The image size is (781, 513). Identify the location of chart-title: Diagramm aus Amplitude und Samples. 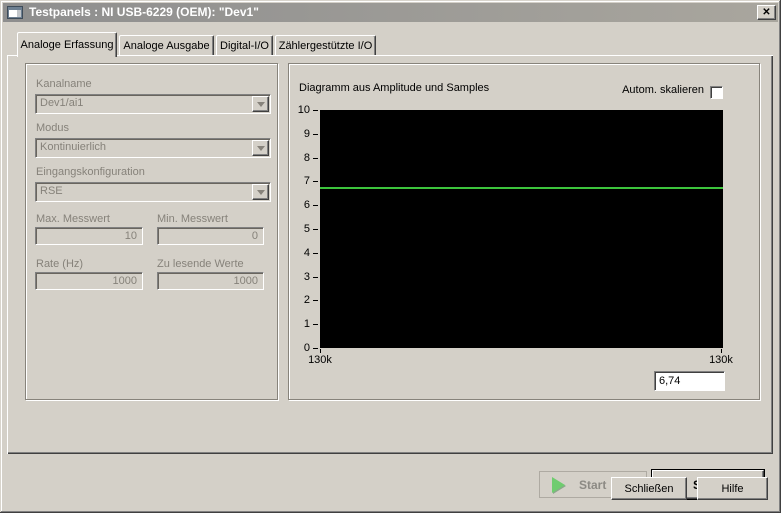
(394, 88).